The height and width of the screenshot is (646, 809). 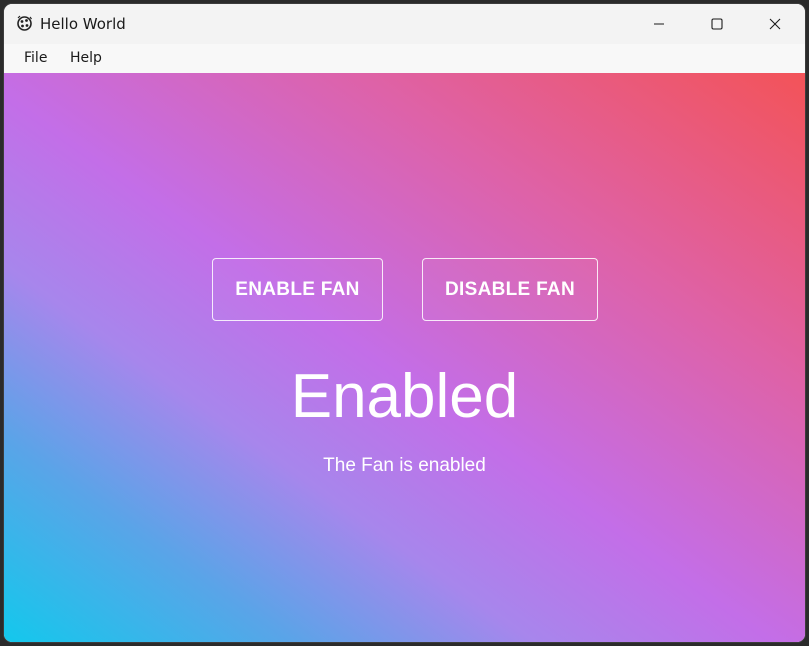 What do you see at coordinates (404, 58) in the screenshot?
I see `menu-bar: File Help` at bounding box center [404, 58].